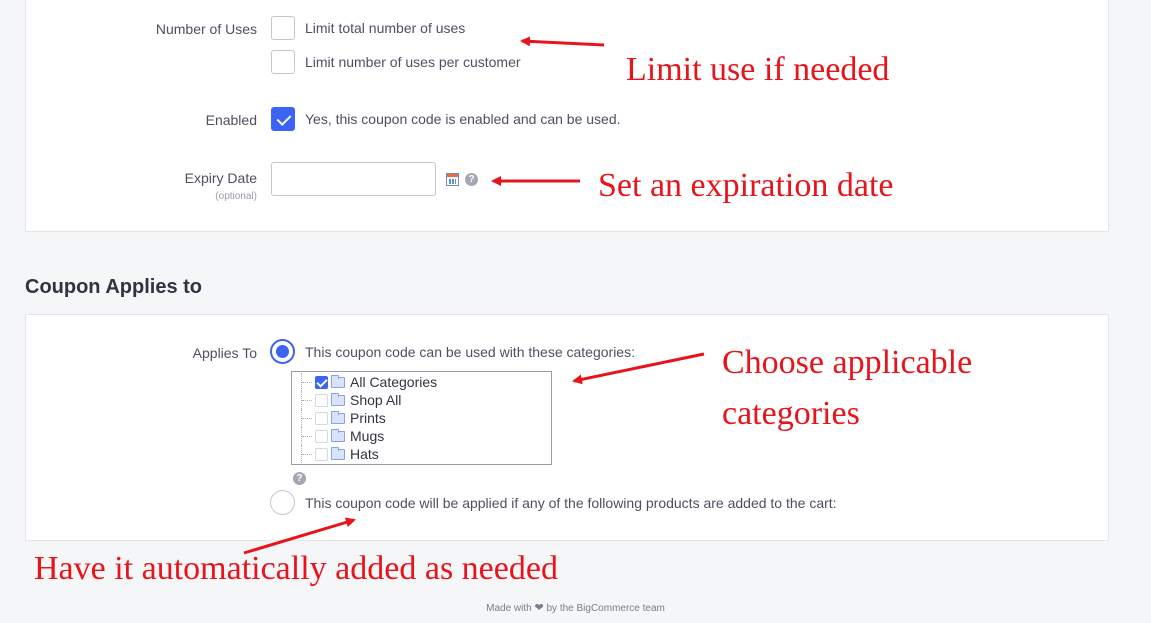 The width and height of the screenshot is (1151, 623). What do you see at coordinates (364, 454) in the screenshot?
I see `category-label: Hats` at bounding box center [364, 454].